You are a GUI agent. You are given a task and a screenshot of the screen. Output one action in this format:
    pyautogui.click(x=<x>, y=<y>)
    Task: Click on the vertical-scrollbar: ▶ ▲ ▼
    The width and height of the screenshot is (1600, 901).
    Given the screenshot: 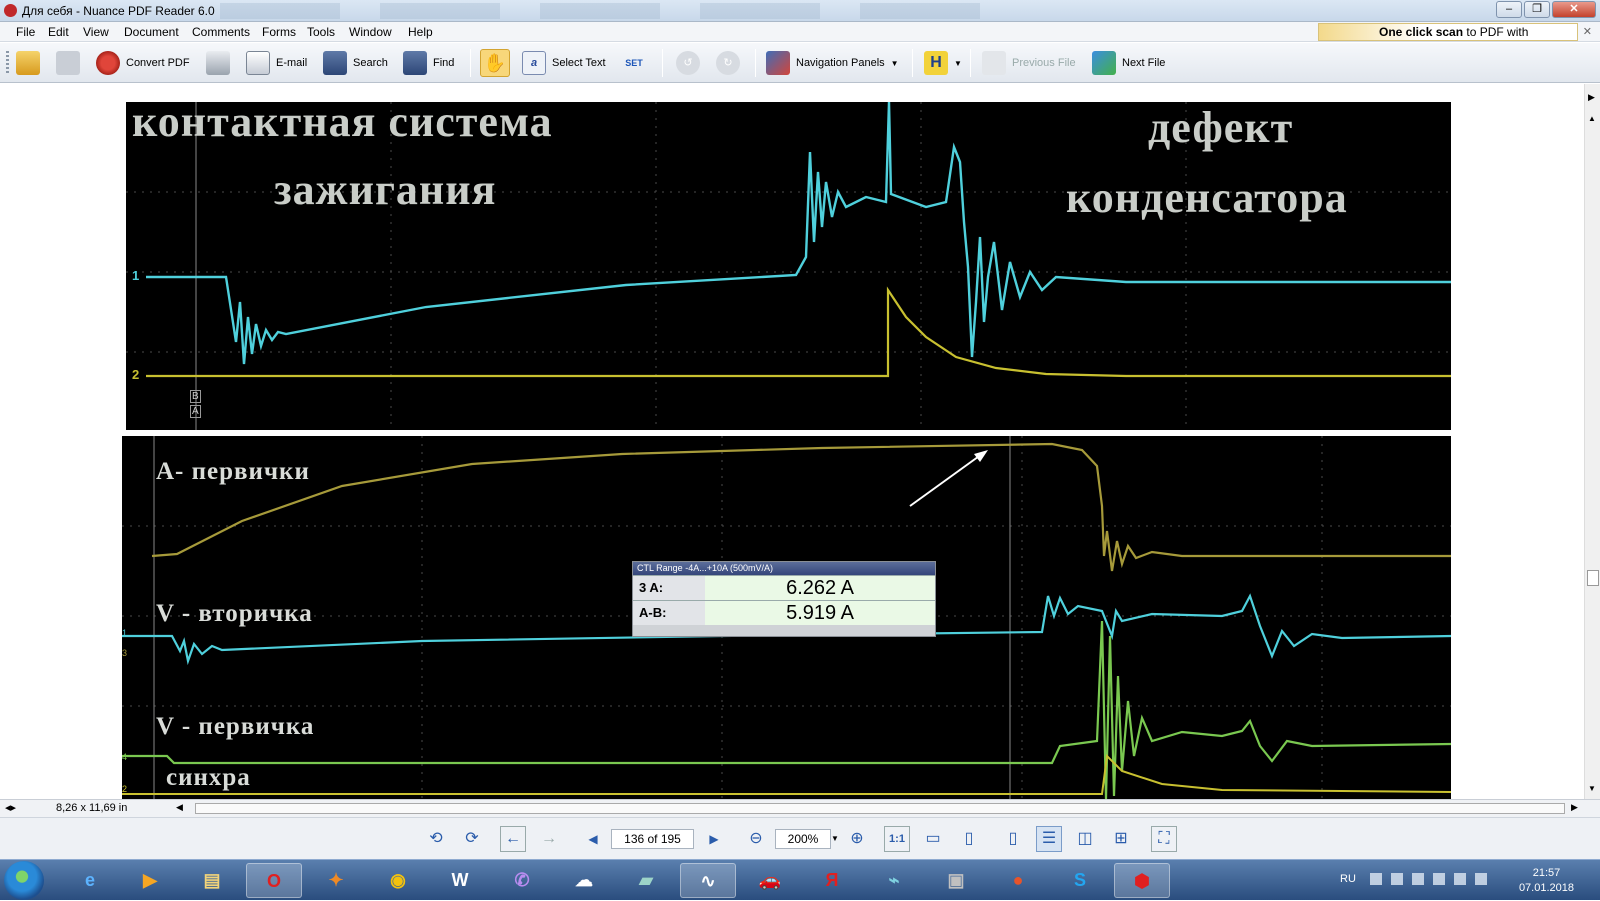 What is the action you would take?
    pyautogui.click(x=1592, y=441)
    